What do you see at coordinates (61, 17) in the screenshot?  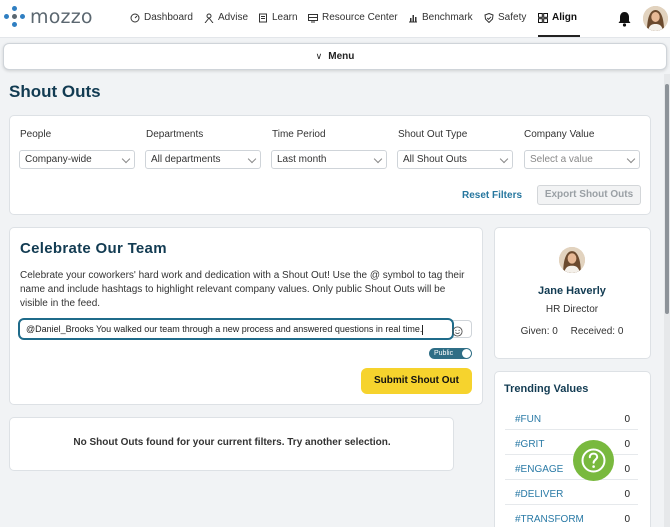 I see `logo-text: mozzo` at bounding box center [61, 17].